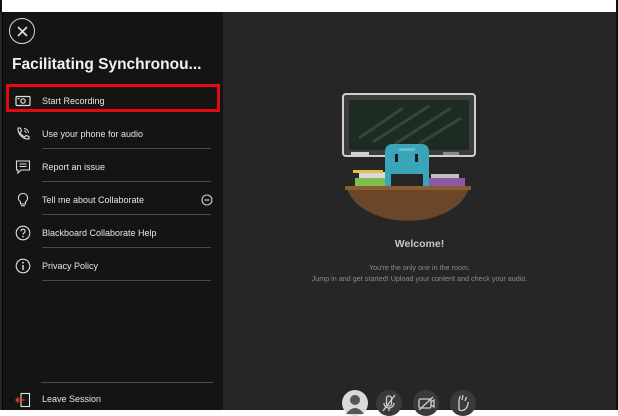 This screenshot has width=618, height=416. Describe the element at coordinates (23, 133) in the screenshot. I see `phone-icon` at that location.